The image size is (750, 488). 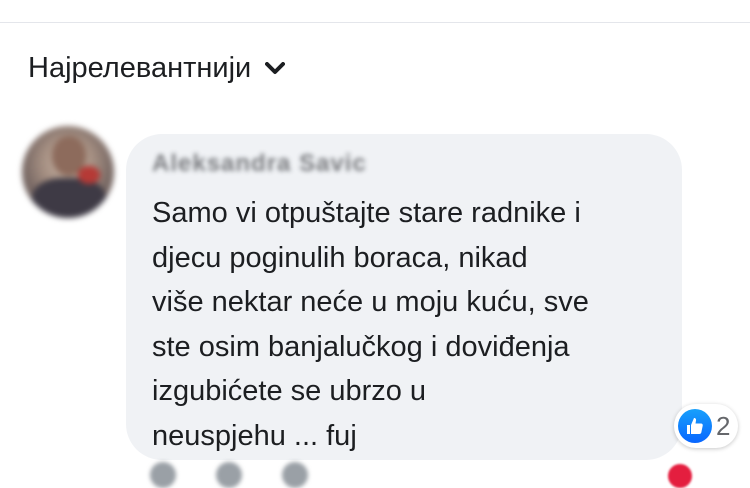 I want to click on previous-post-card, so click(x=375, y=11).